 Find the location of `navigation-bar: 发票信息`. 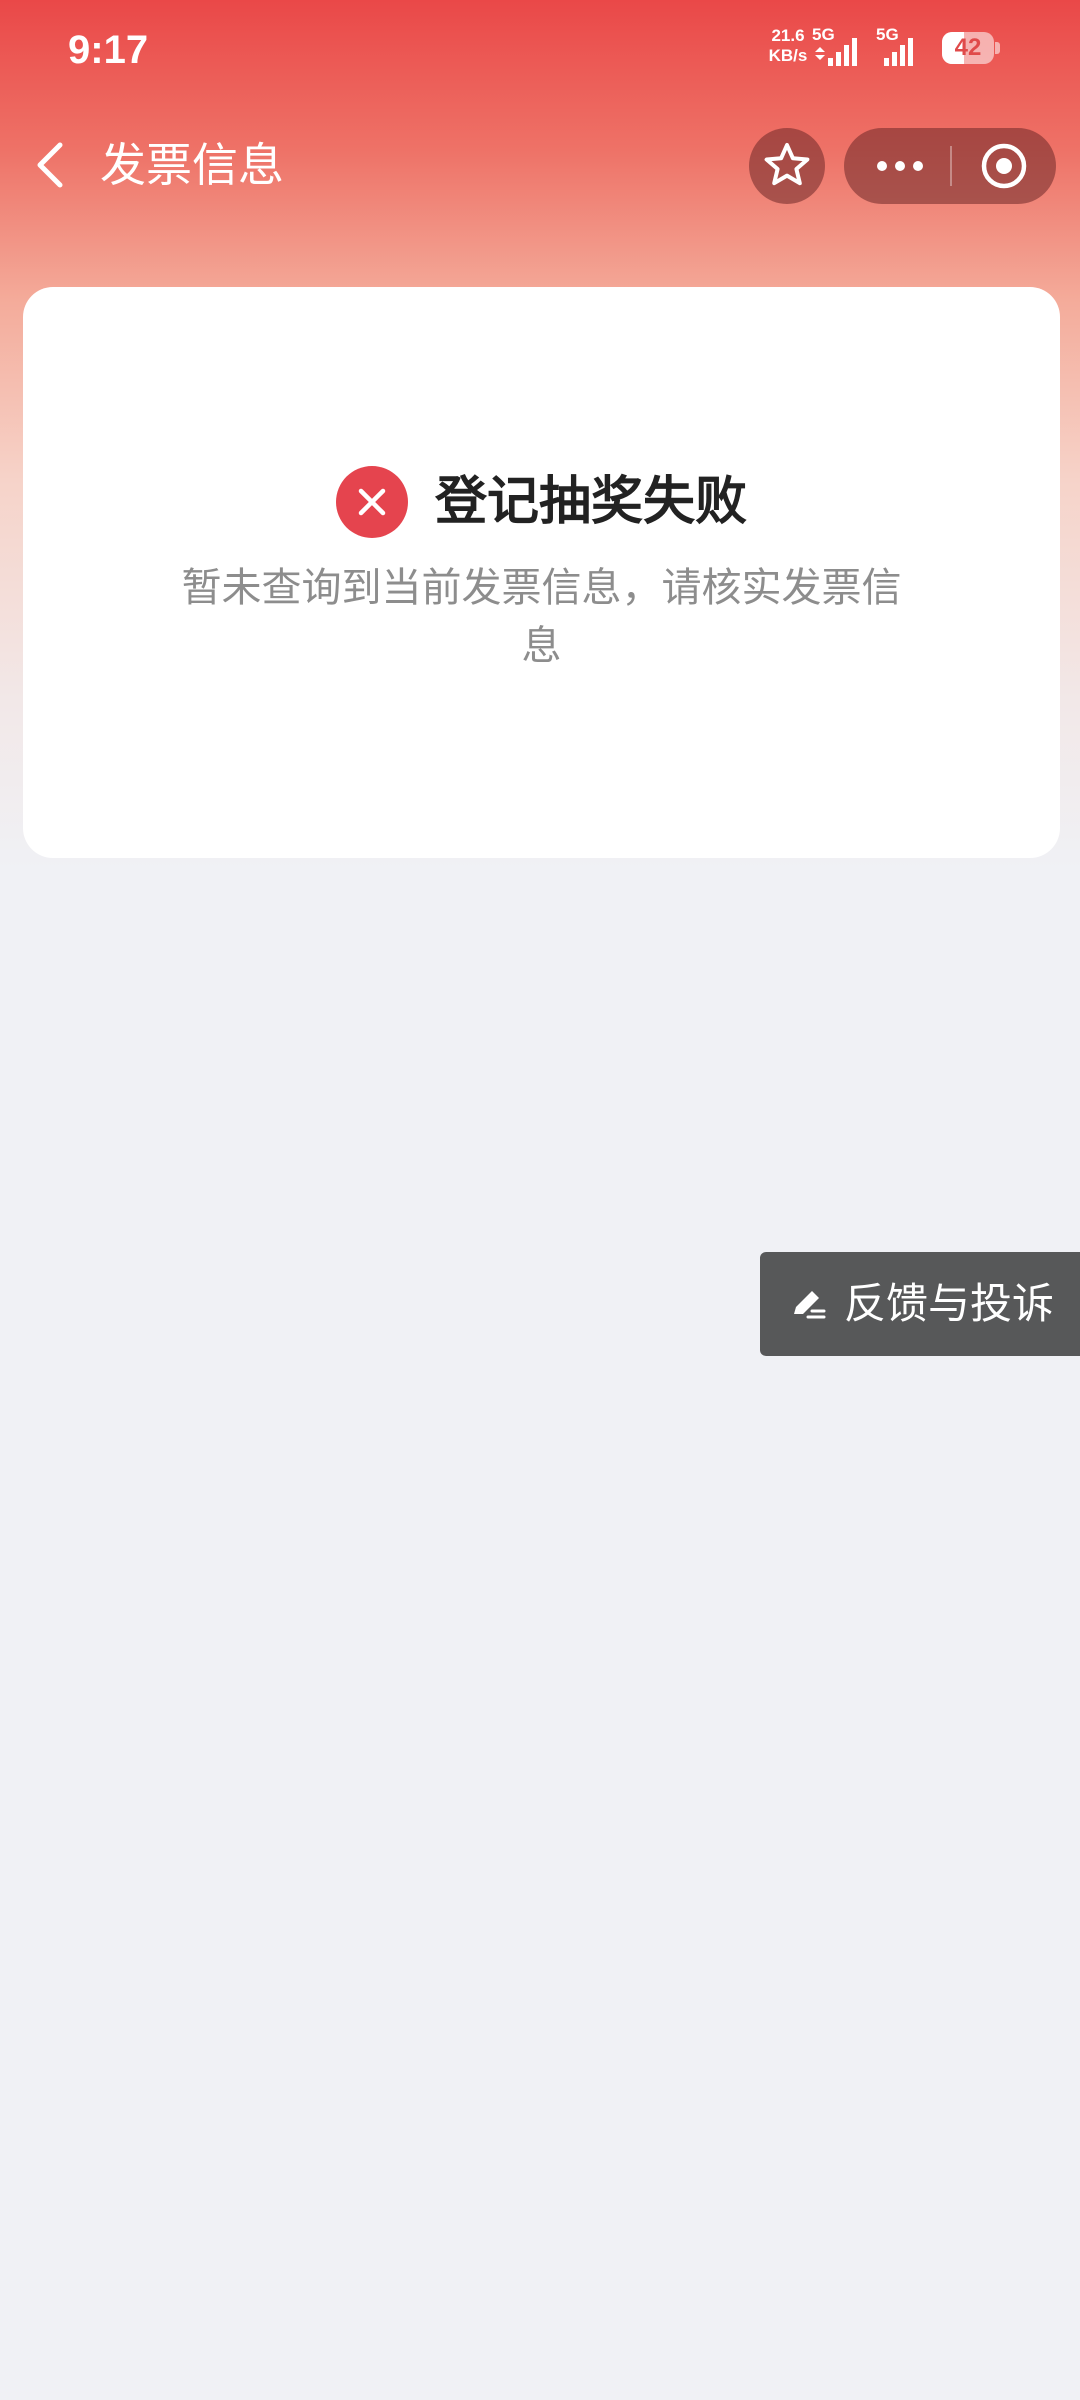

navigation-bar: 发票信息 is located at coordinates (540, 165).